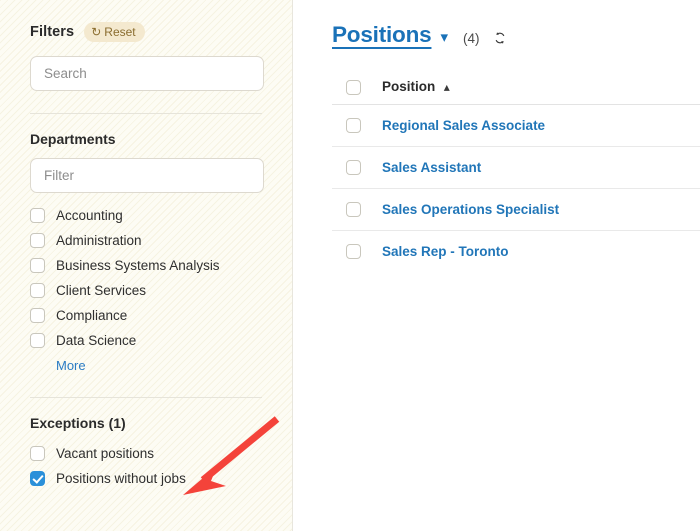 Image resolution: width=700 pixels, height=531 pixels. I want to click on exception-row-vacant-positions: Vacant positions, so click(146, 453).